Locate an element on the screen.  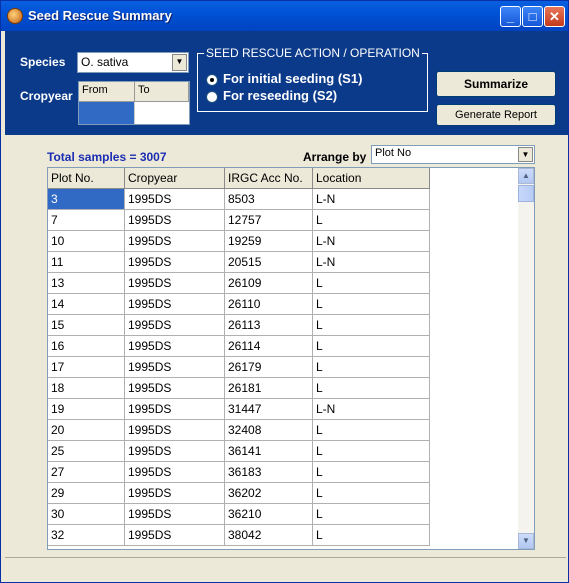
species-select: O. sativa ▼ is located at coordinates (133, 62).